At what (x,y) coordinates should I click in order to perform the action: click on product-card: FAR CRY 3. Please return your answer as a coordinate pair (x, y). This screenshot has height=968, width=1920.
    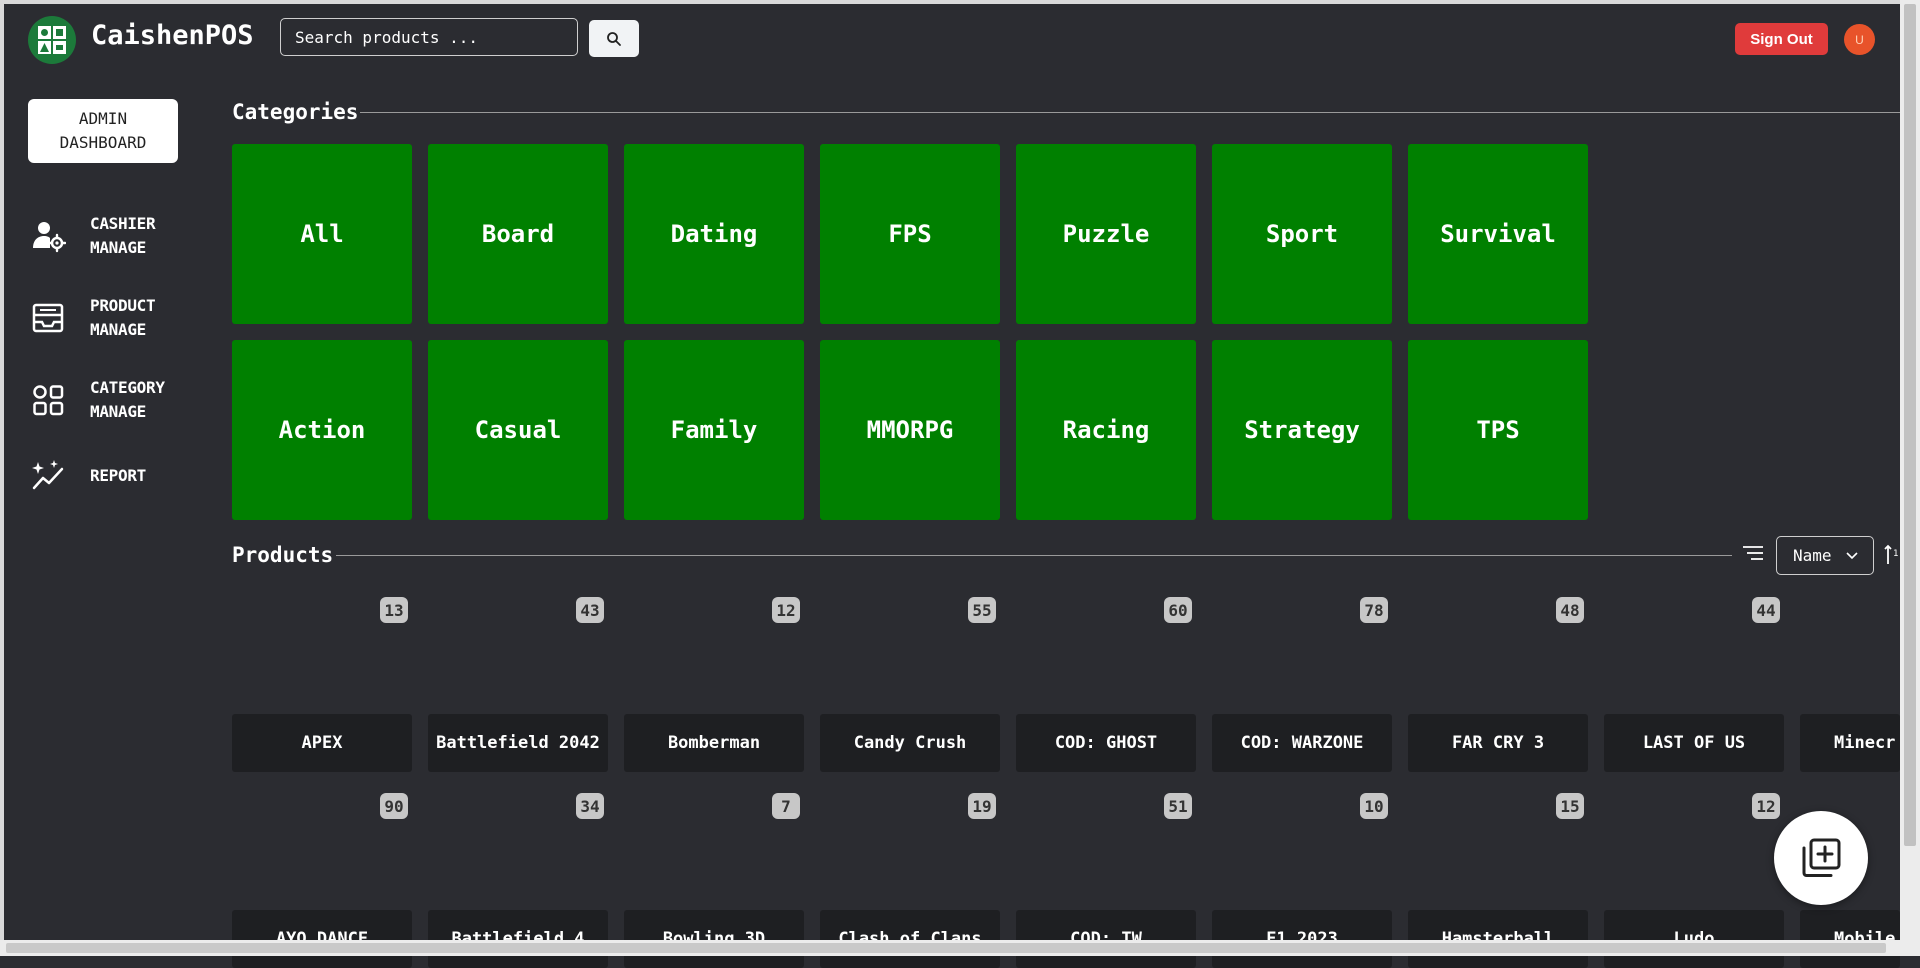
    Looking at the image, I should click on (1498, 743).